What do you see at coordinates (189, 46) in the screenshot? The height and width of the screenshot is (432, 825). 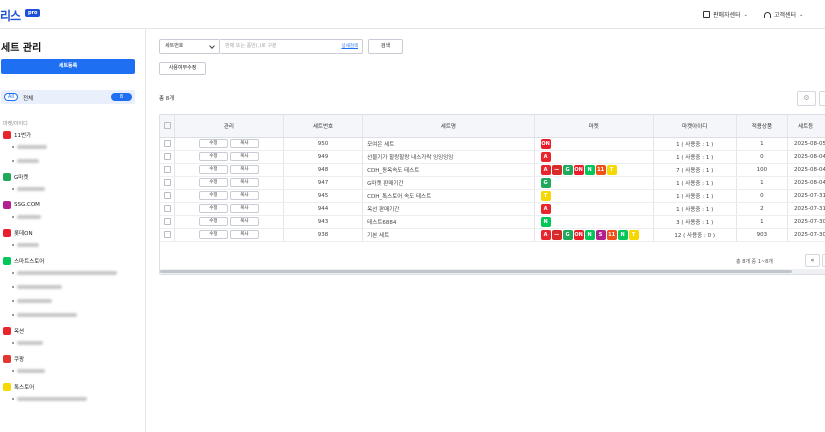 I see `search-type-select: 세트번호` at bounding box center [189, 46].